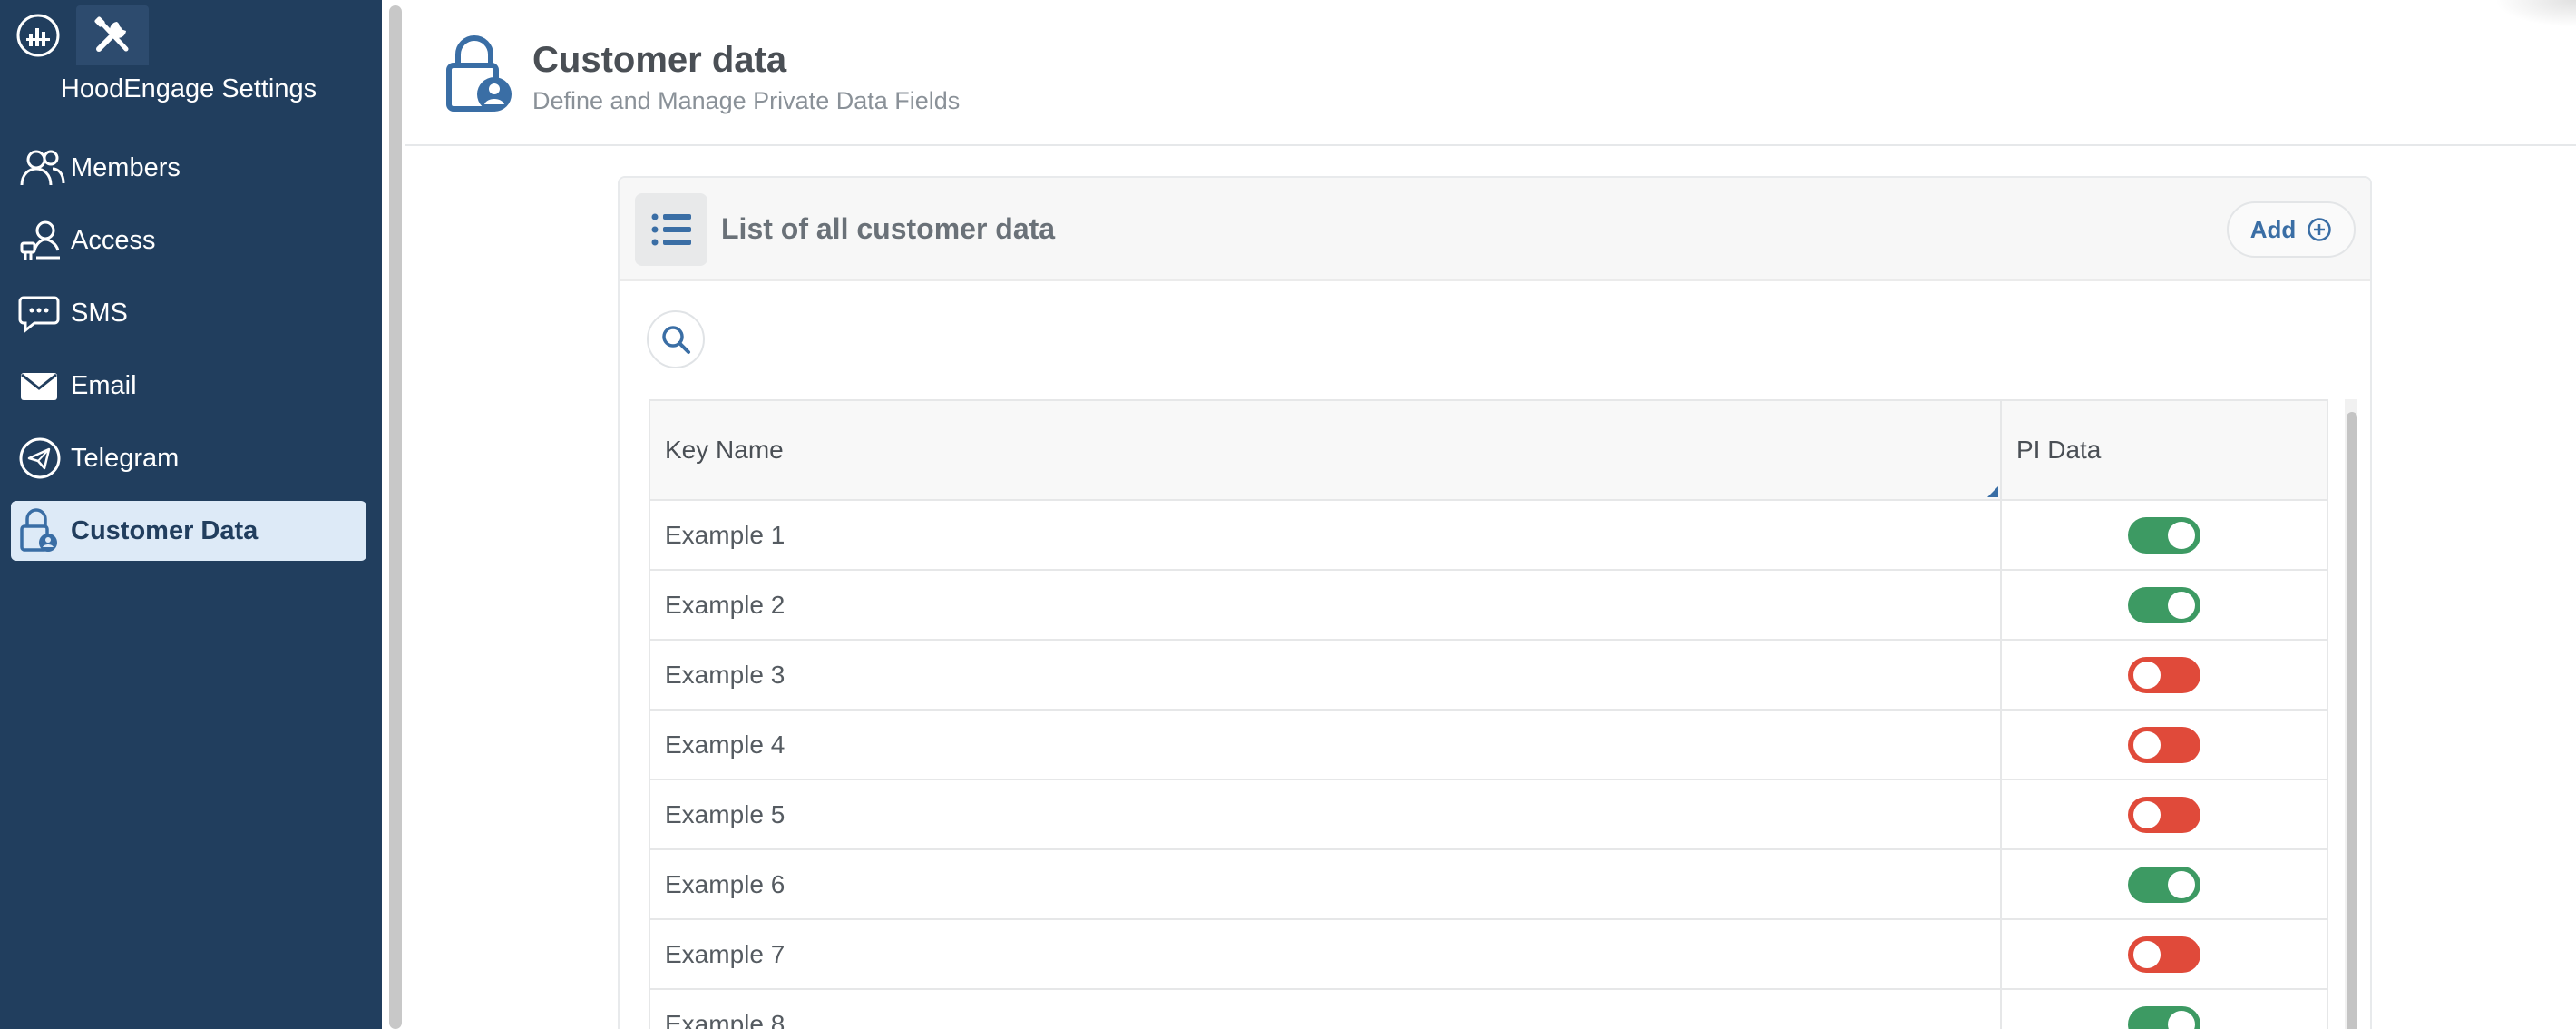 This screenshot has height=1029, width=2576. I want to click on page-title: Customer data, so click(659, 60).